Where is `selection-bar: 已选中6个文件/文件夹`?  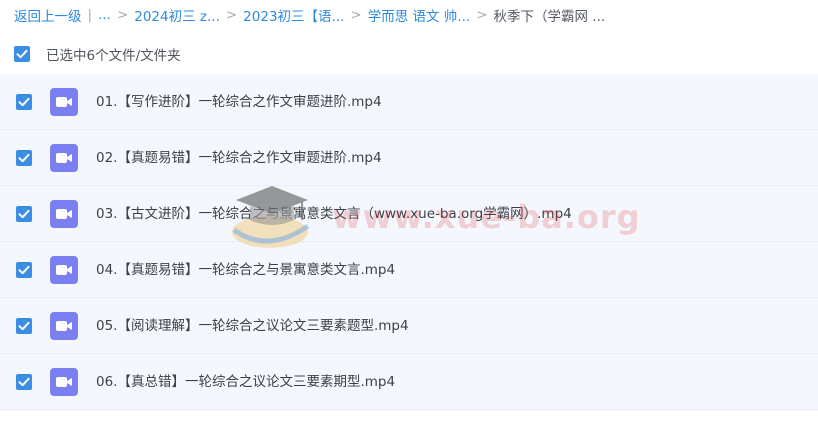 selection-bar: 已选中6个文件/文件夹 is located at coordinates (97, 54).